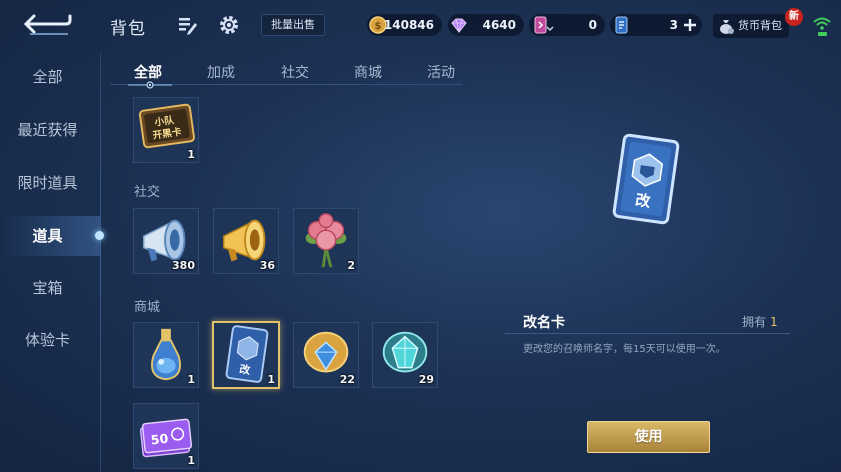 The width and height of the screenshot is (841, 472). What do you see at coordinates (99, 235) in the screenshot?
I see `sidebar-active-dot` at bounding box center [99, 235].